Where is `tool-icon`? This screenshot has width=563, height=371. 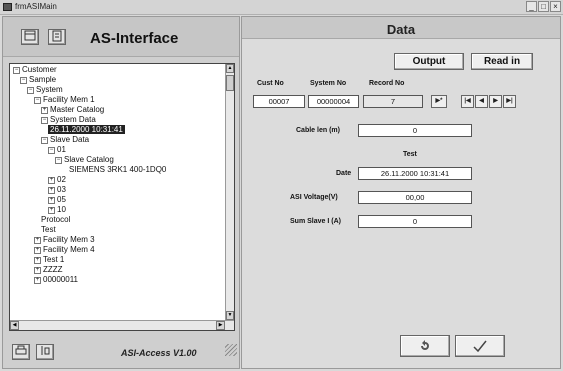
tool-icon is located at coordinates (45, 350).